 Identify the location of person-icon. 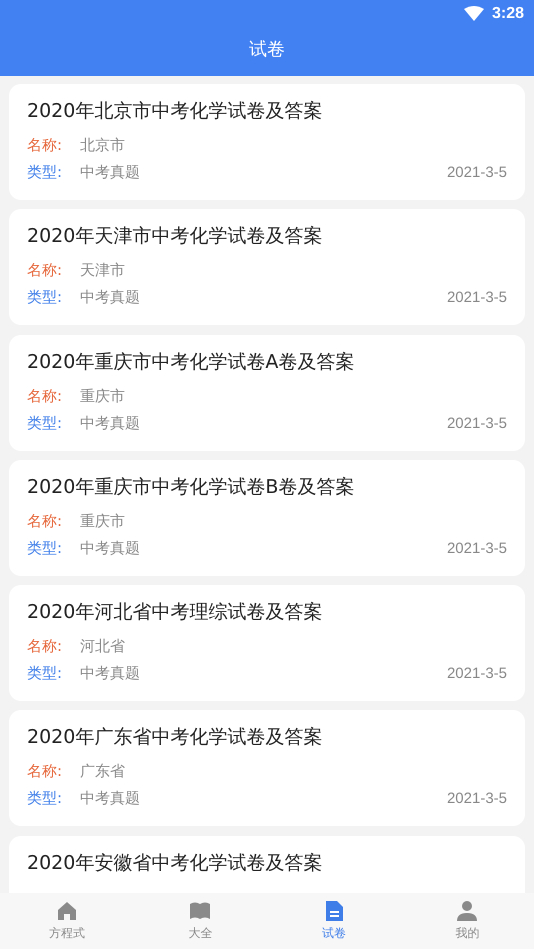
(467, 911).